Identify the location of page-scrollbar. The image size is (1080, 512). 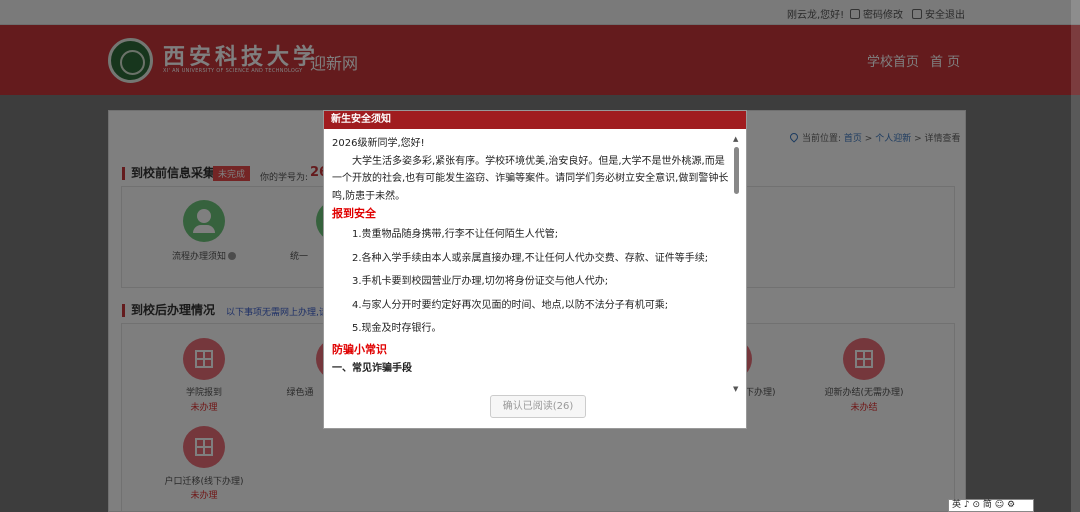
(1075, 256).